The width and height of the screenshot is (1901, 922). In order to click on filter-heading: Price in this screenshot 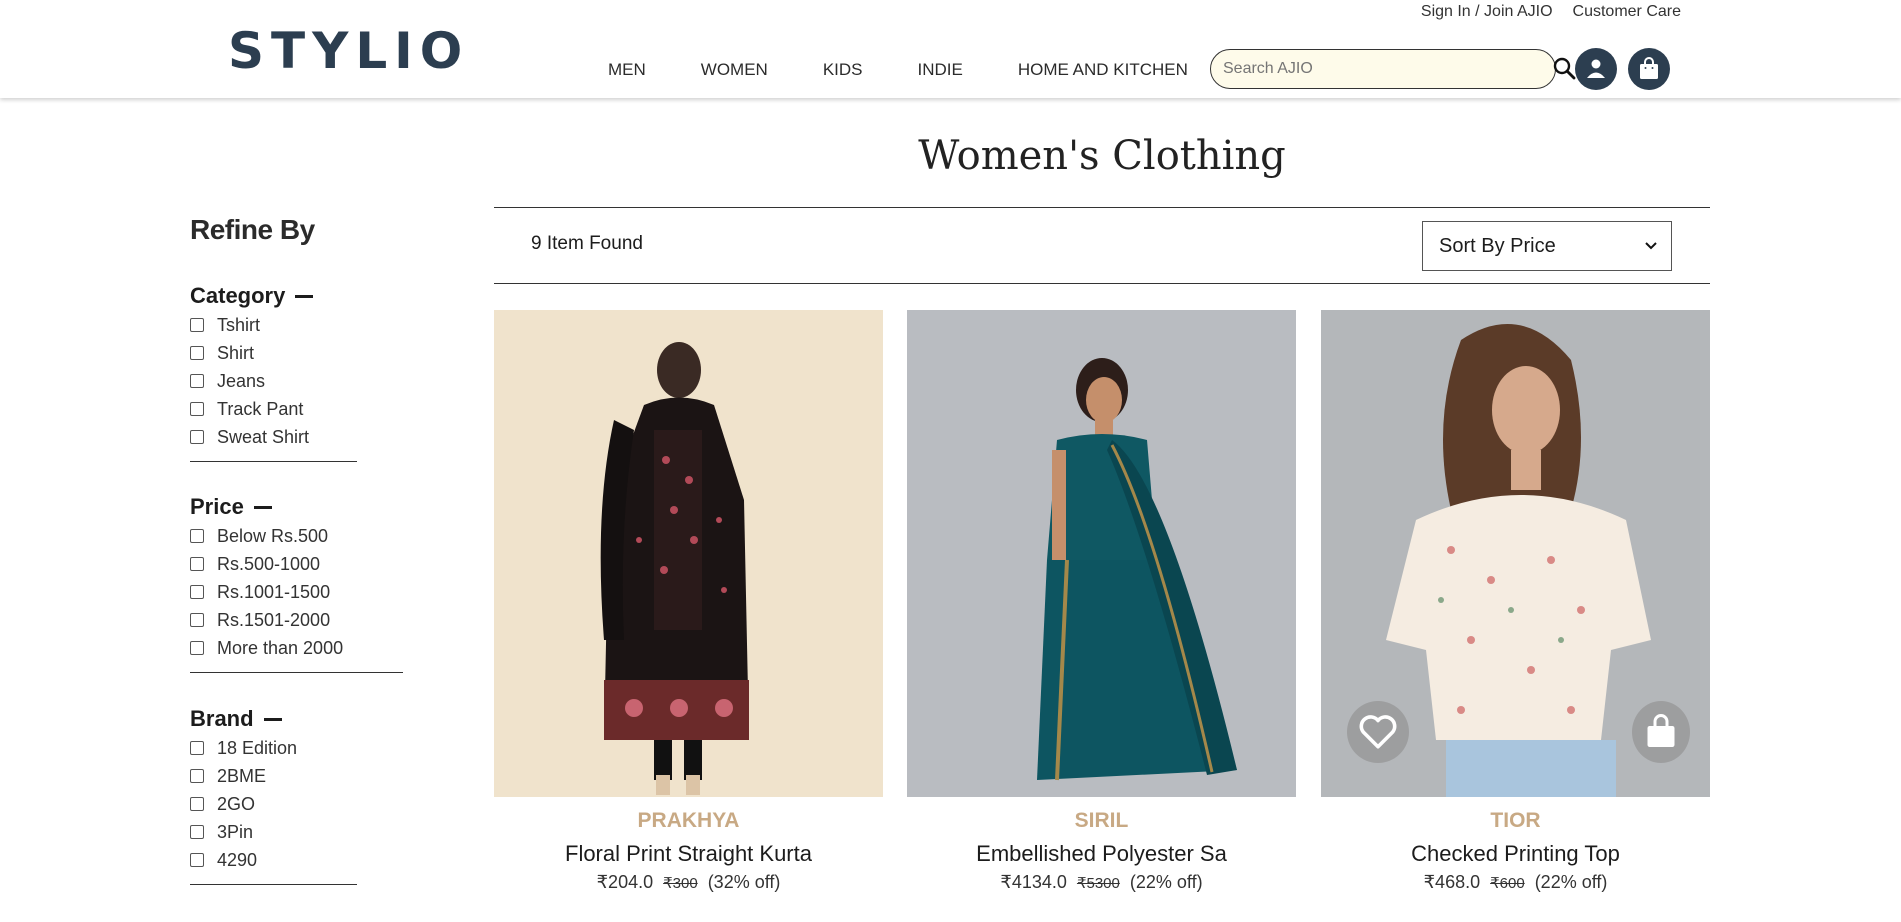, I will do `click(296, 507)`.